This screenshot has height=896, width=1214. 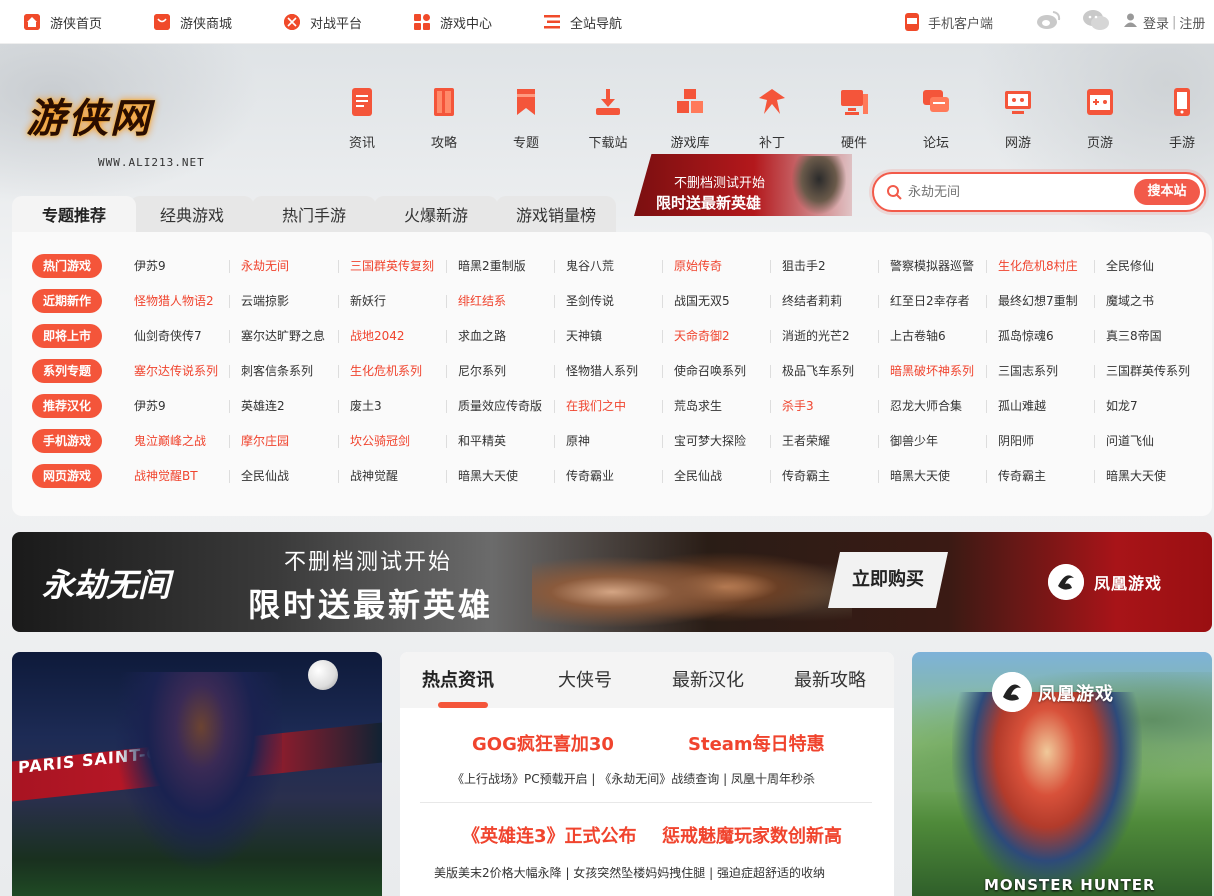 What do you see at coordinates (888, 580) in the screenshot?
I see `banner-buy-button: 立即购买` at bounding box center [888, 580].